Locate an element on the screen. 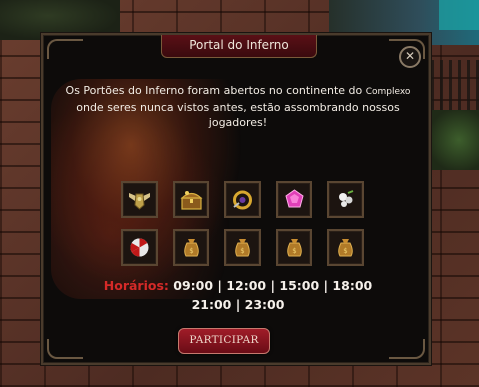  winged-armor-icon is located at coordinates (139, 201).